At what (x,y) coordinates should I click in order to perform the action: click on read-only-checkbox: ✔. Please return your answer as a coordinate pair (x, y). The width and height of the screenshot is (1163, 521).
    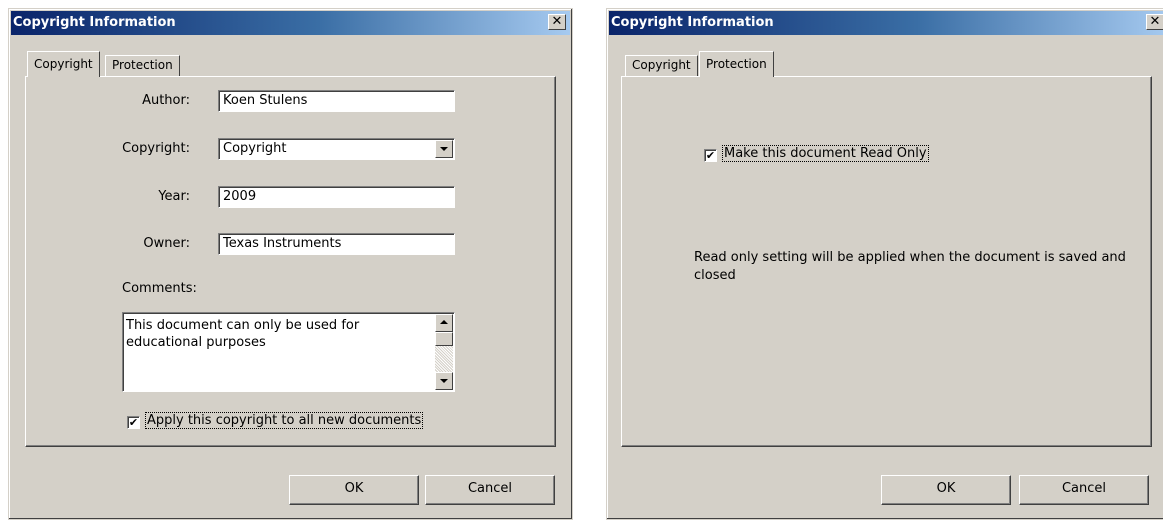
    Looking at the image, I should click on (710, 155).